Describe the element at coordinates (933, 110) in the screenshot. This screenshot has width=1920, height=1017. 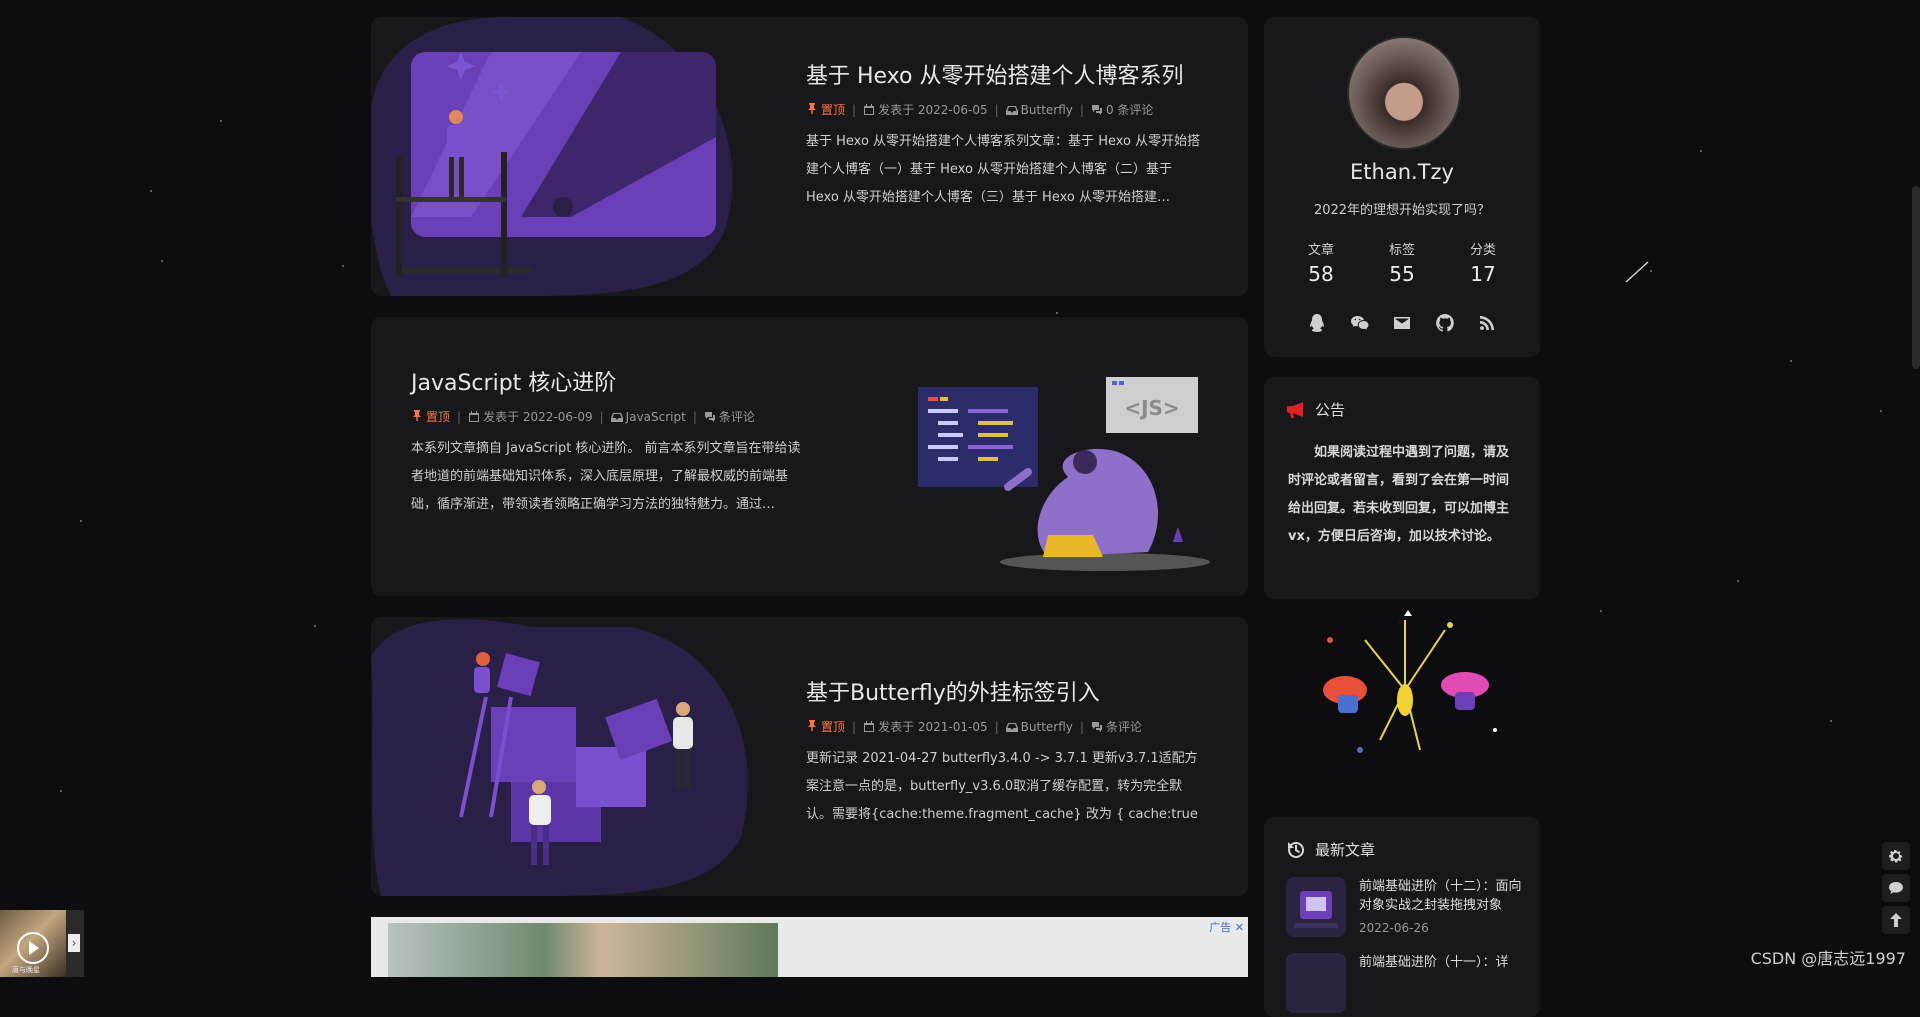
I see `post-date: 发表于 2022-06-05` at that location.